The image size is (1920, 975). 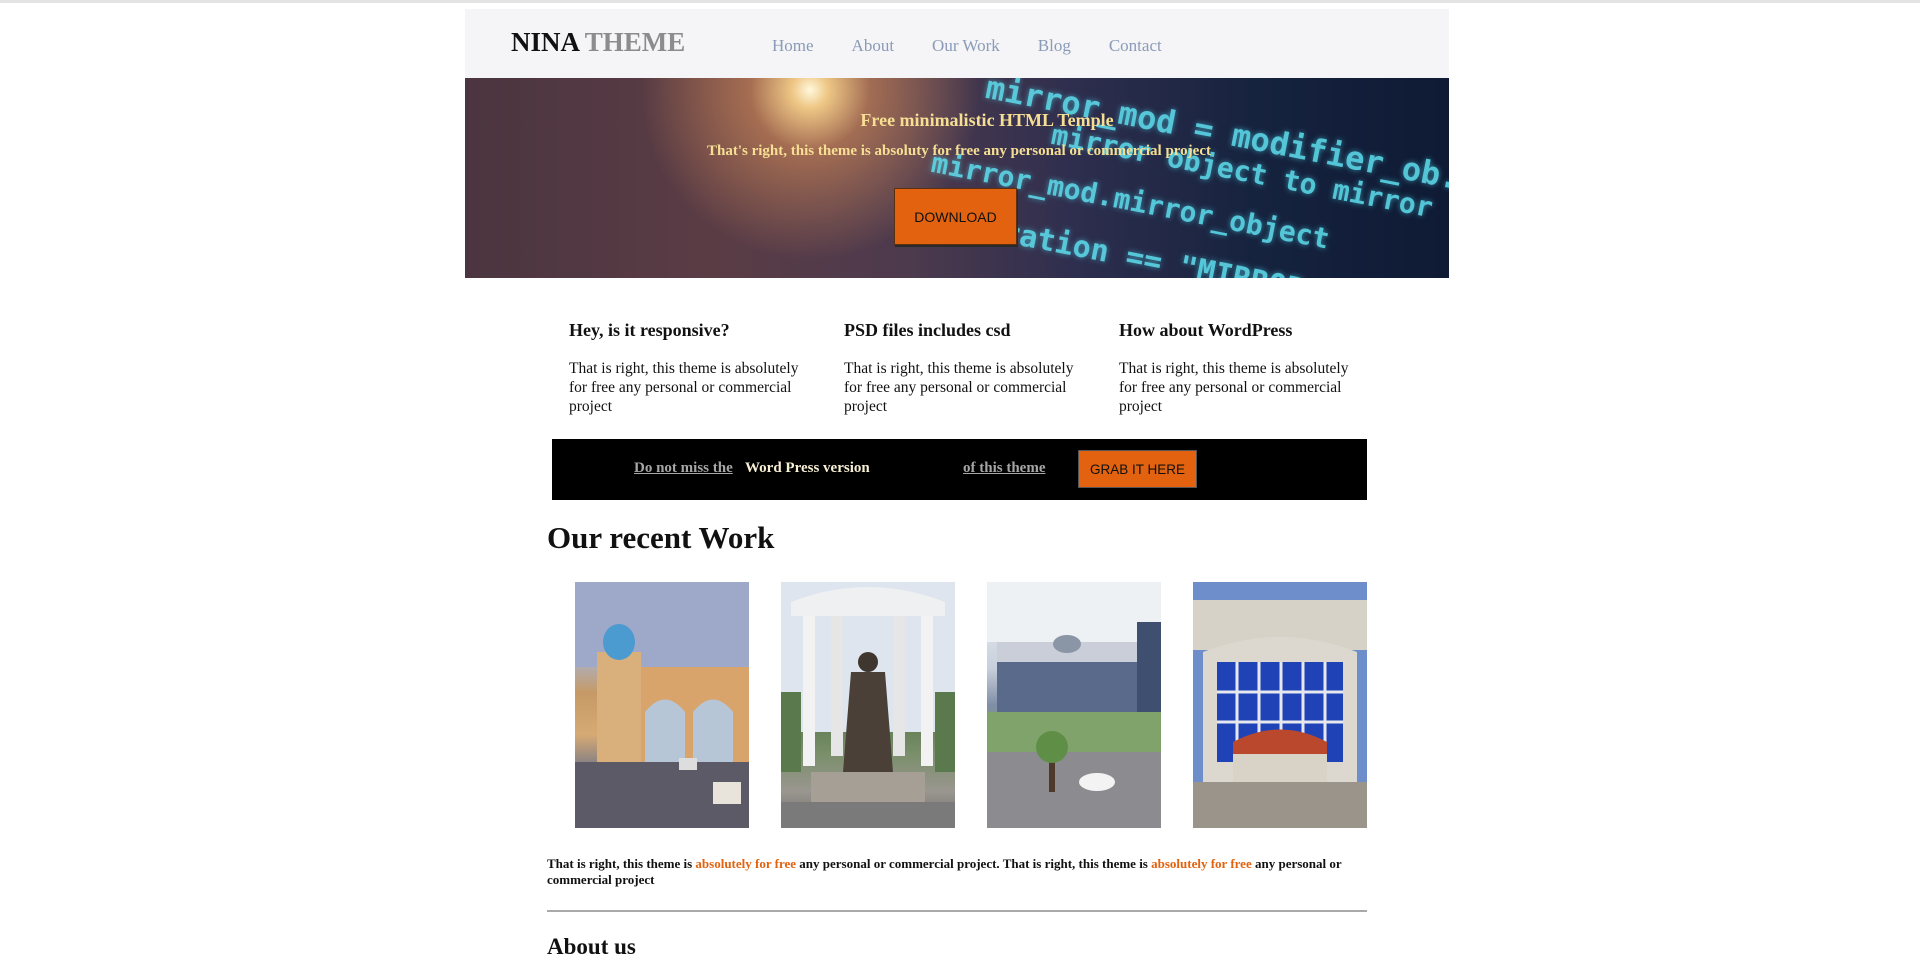 I want to click on main-nav: Home About Our Work Blog Contact, so click(x=986, y=46).